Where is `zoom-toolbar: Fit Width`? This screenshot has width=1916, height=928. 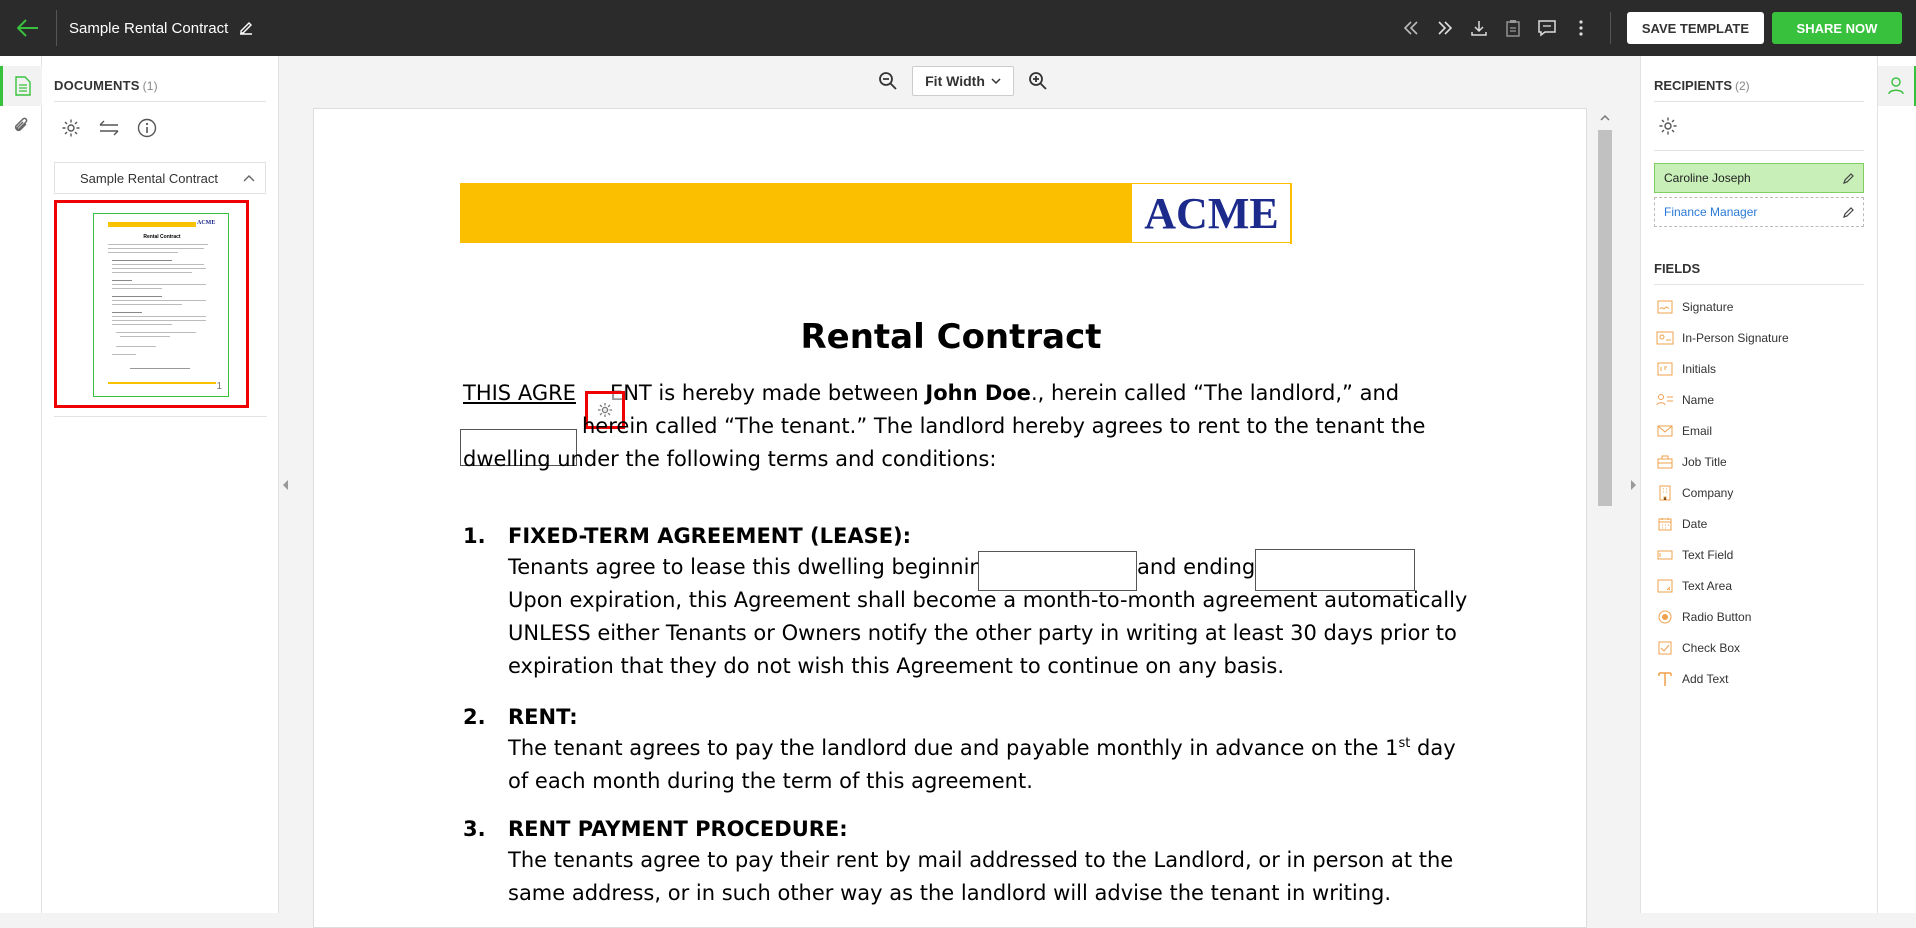
zoom-toolbar: Fit Width is located at coordinates (963, 81).